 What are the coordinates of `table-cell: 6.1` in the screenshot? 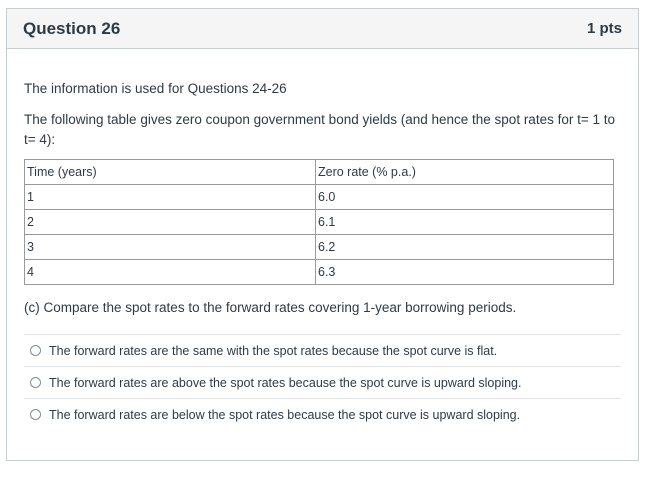 It's located at (464, 222).